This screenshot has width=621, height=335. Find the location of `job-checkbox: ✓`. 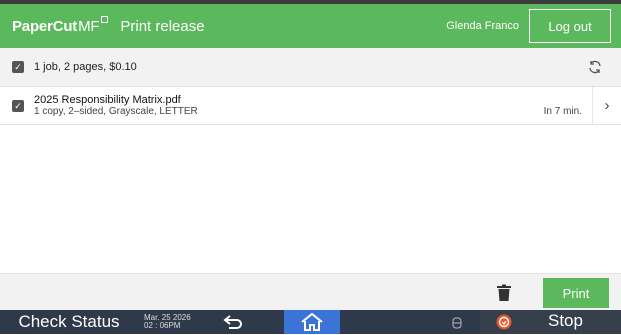

job-checkbox: ✓ is located at coordinates (18, 105).